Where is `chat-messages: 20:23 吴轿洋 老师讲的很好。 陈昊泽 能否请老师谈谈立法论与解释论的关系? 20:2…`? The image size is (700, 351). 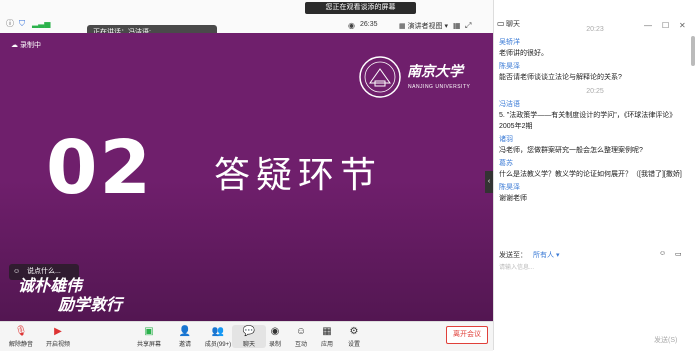 chat-messages: 20:23 吴轿洋 老师讲的很好。 陈昊泽 能否请老师谈谈立法论与解释论的关系? 20:2… is located at coordinates (595, 115).